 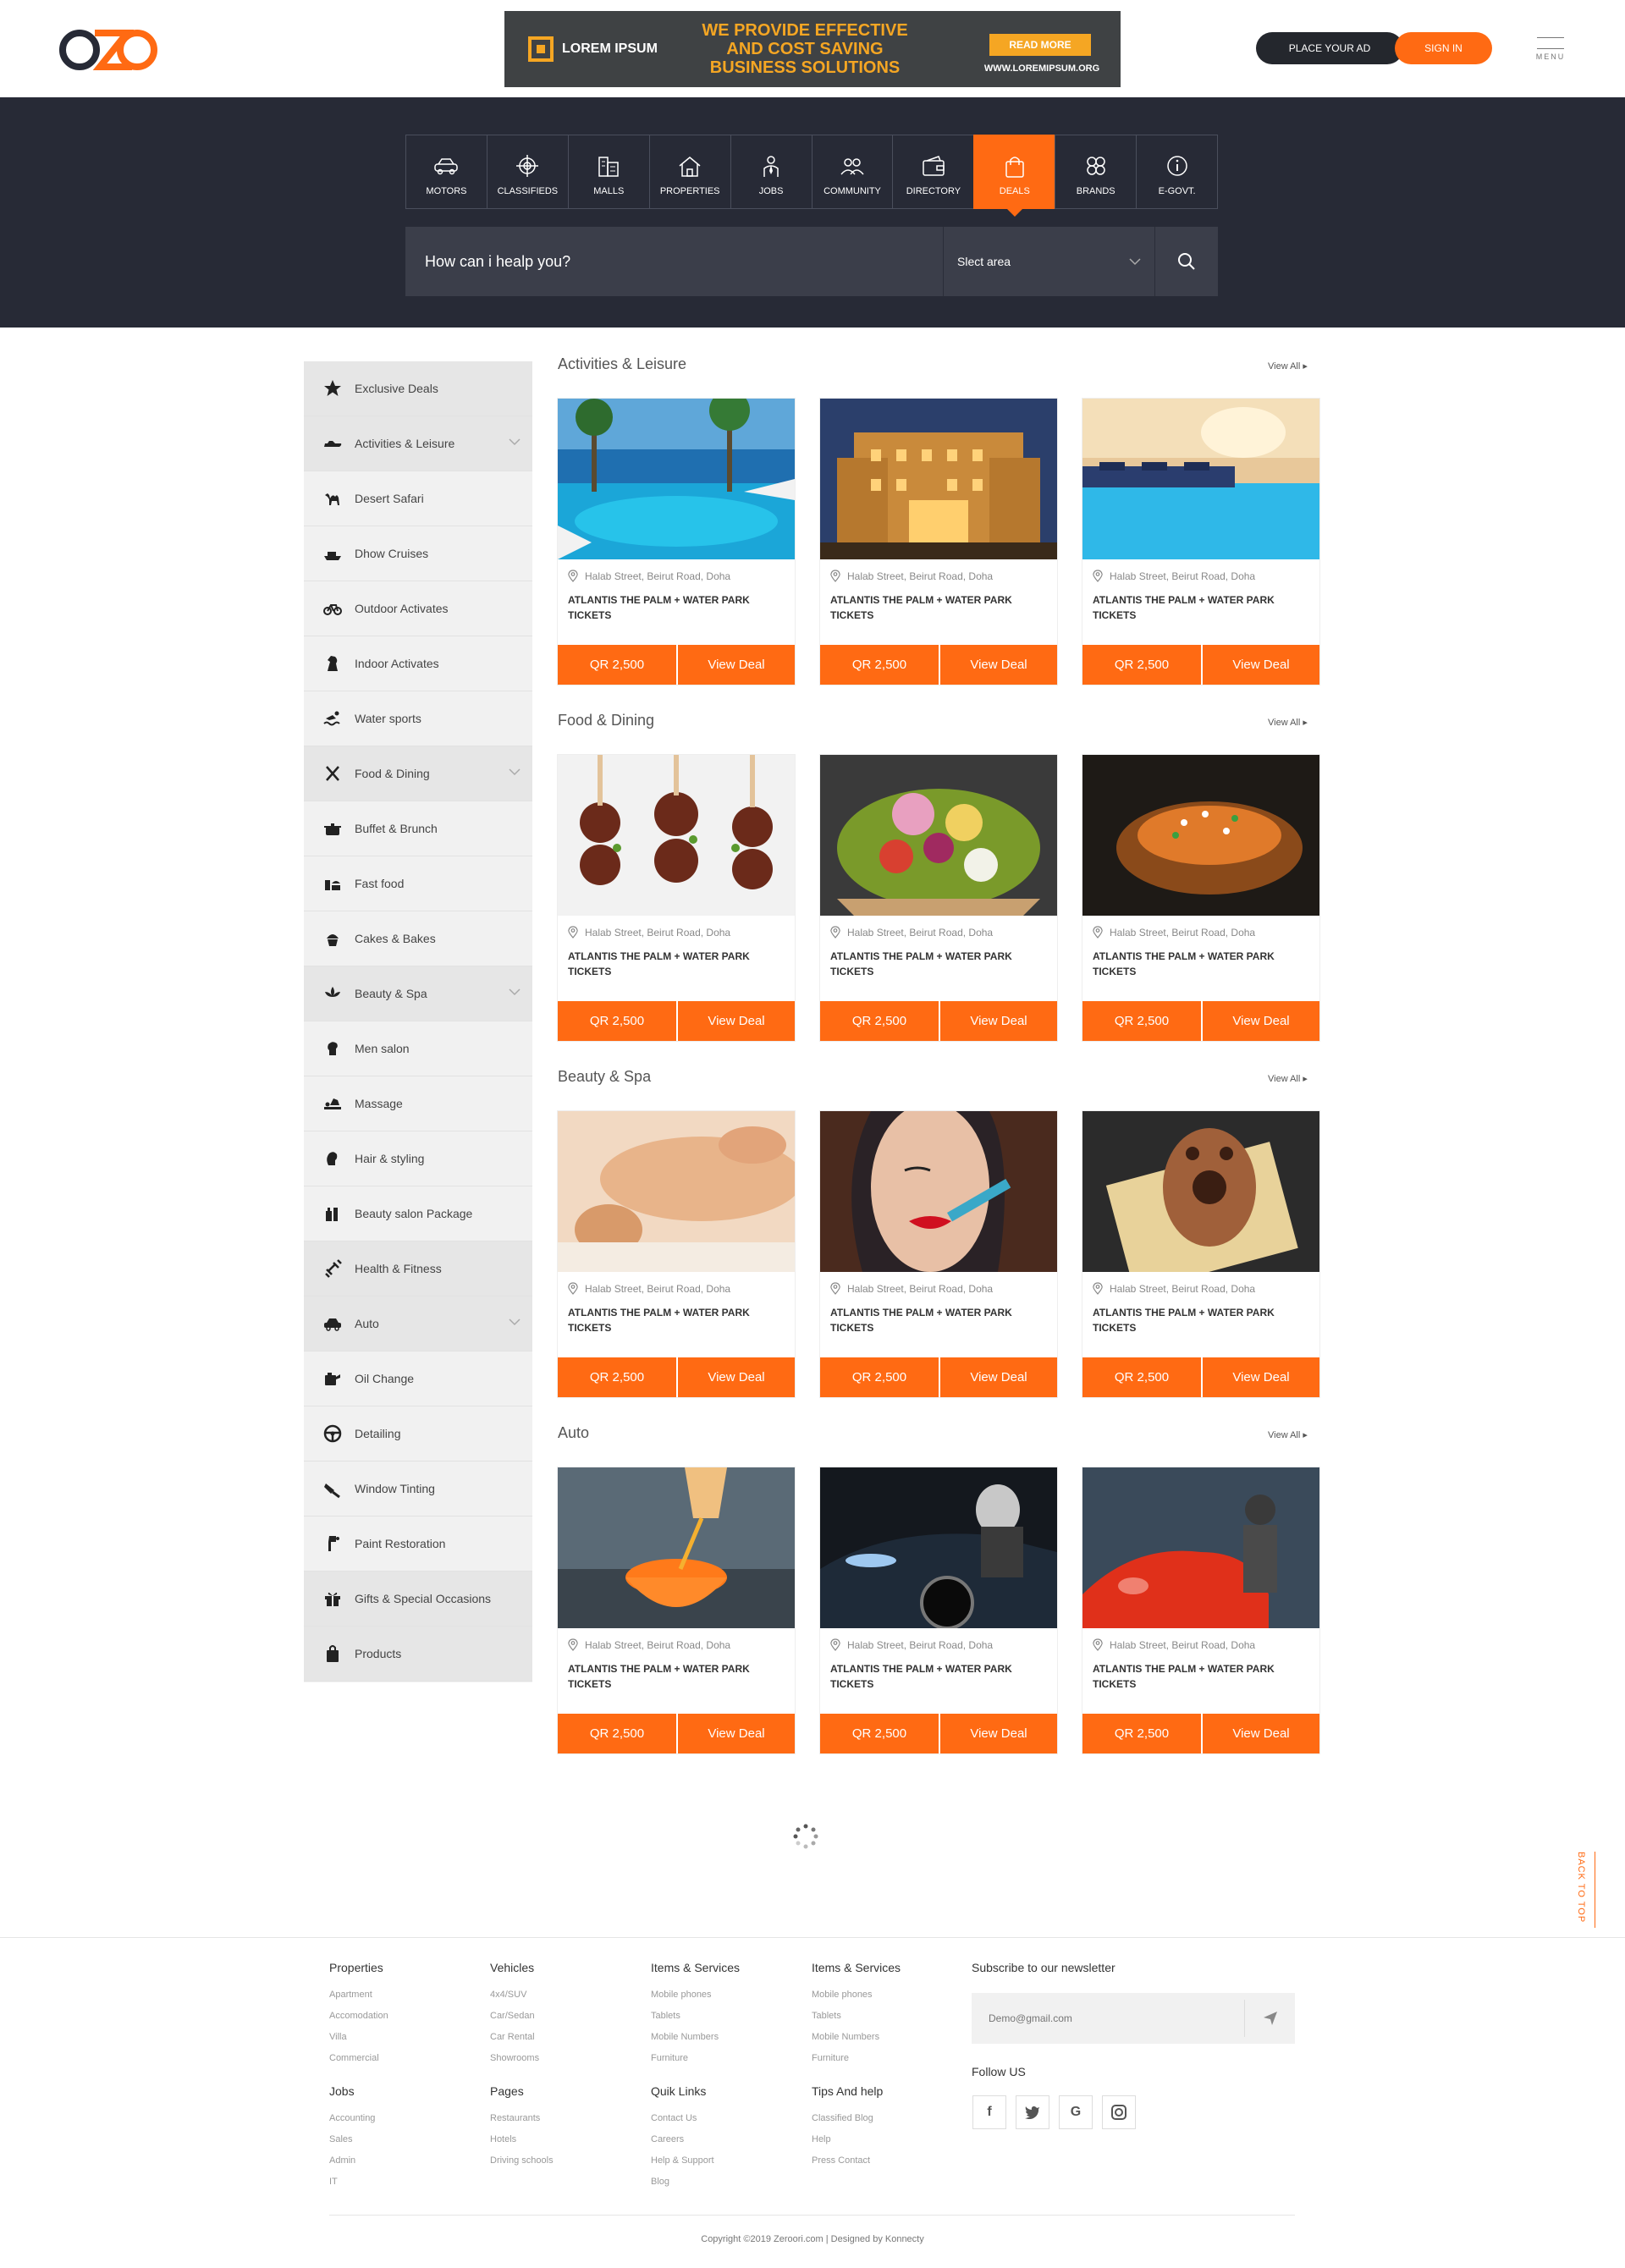 I want to click on sidebar-item-gifts-special-occasions: Gifts & Special Occasions, so click(x=418, y=1600).